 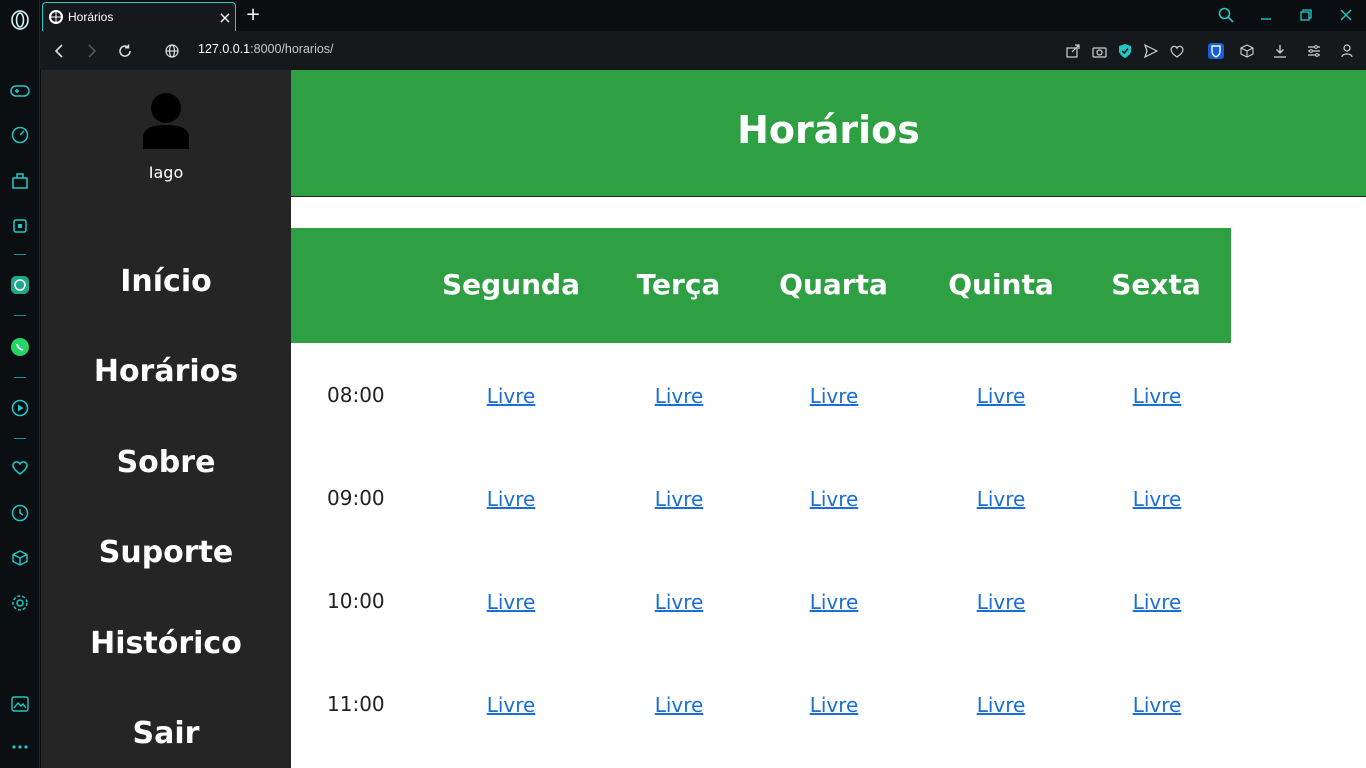 I want to click on url-host: 127.0.0.1, so click(x=224, y=49).